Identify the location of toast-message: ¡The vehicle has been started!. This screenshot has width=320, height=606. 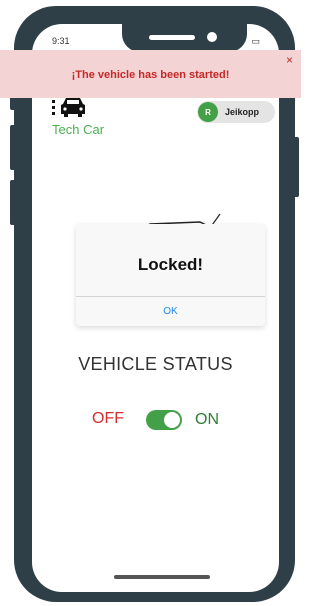
(150, 75).